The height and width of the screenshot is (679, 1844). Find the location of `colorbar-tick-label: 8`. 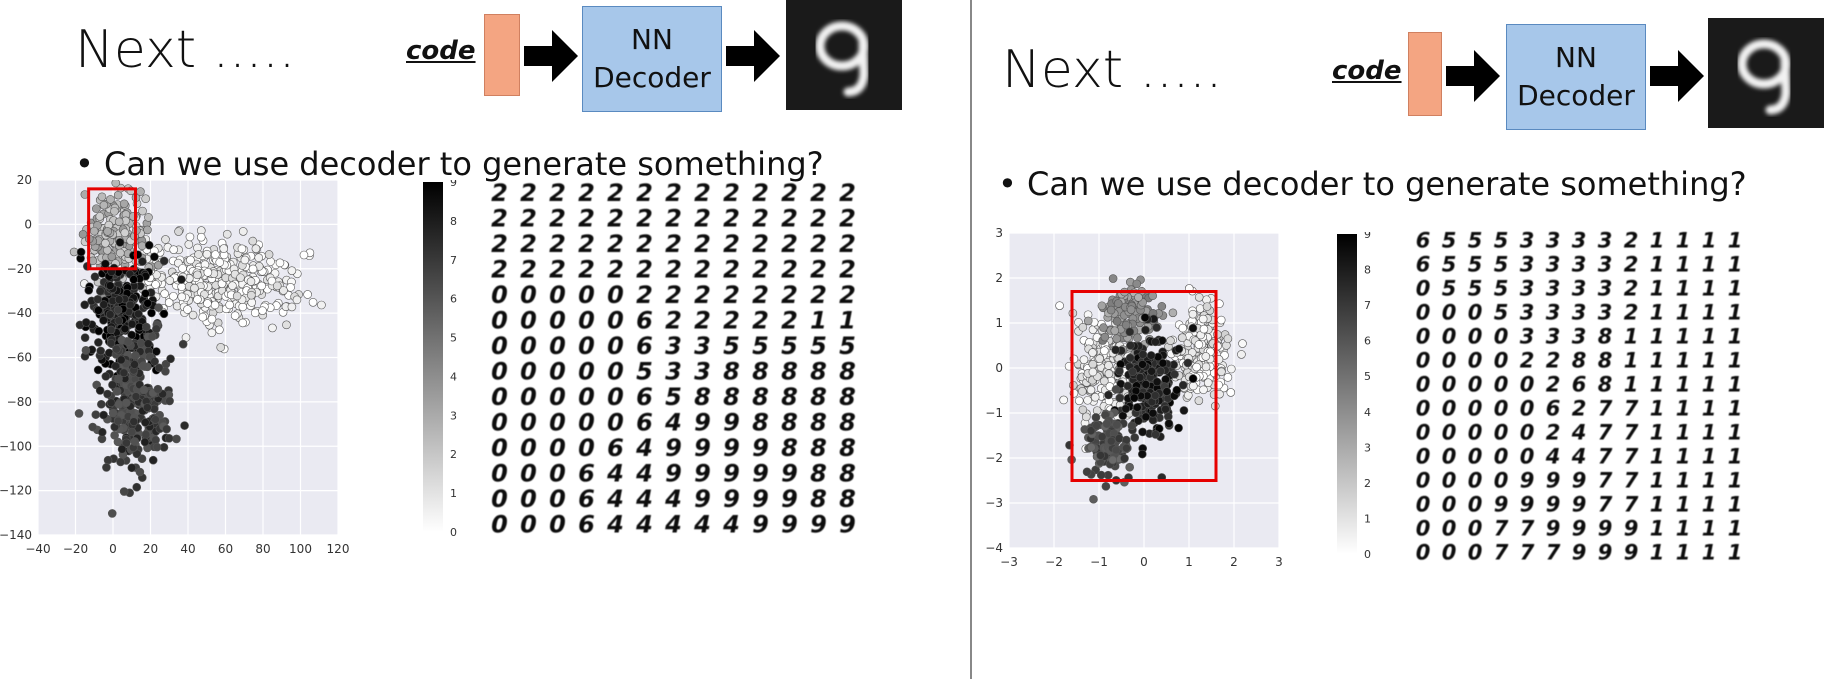

colorbar-tick-label: 8 is located at coordinates (1367, 270).